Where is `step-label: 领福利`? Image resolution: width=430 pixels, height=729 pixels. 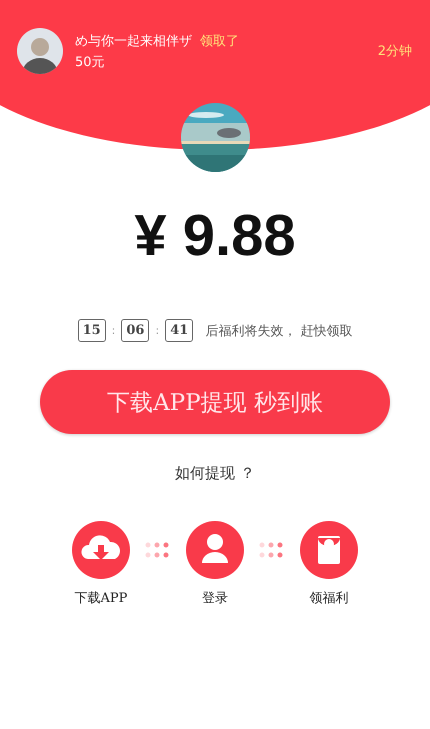
step-label: 领福利 is located at coordinates (329, 598).